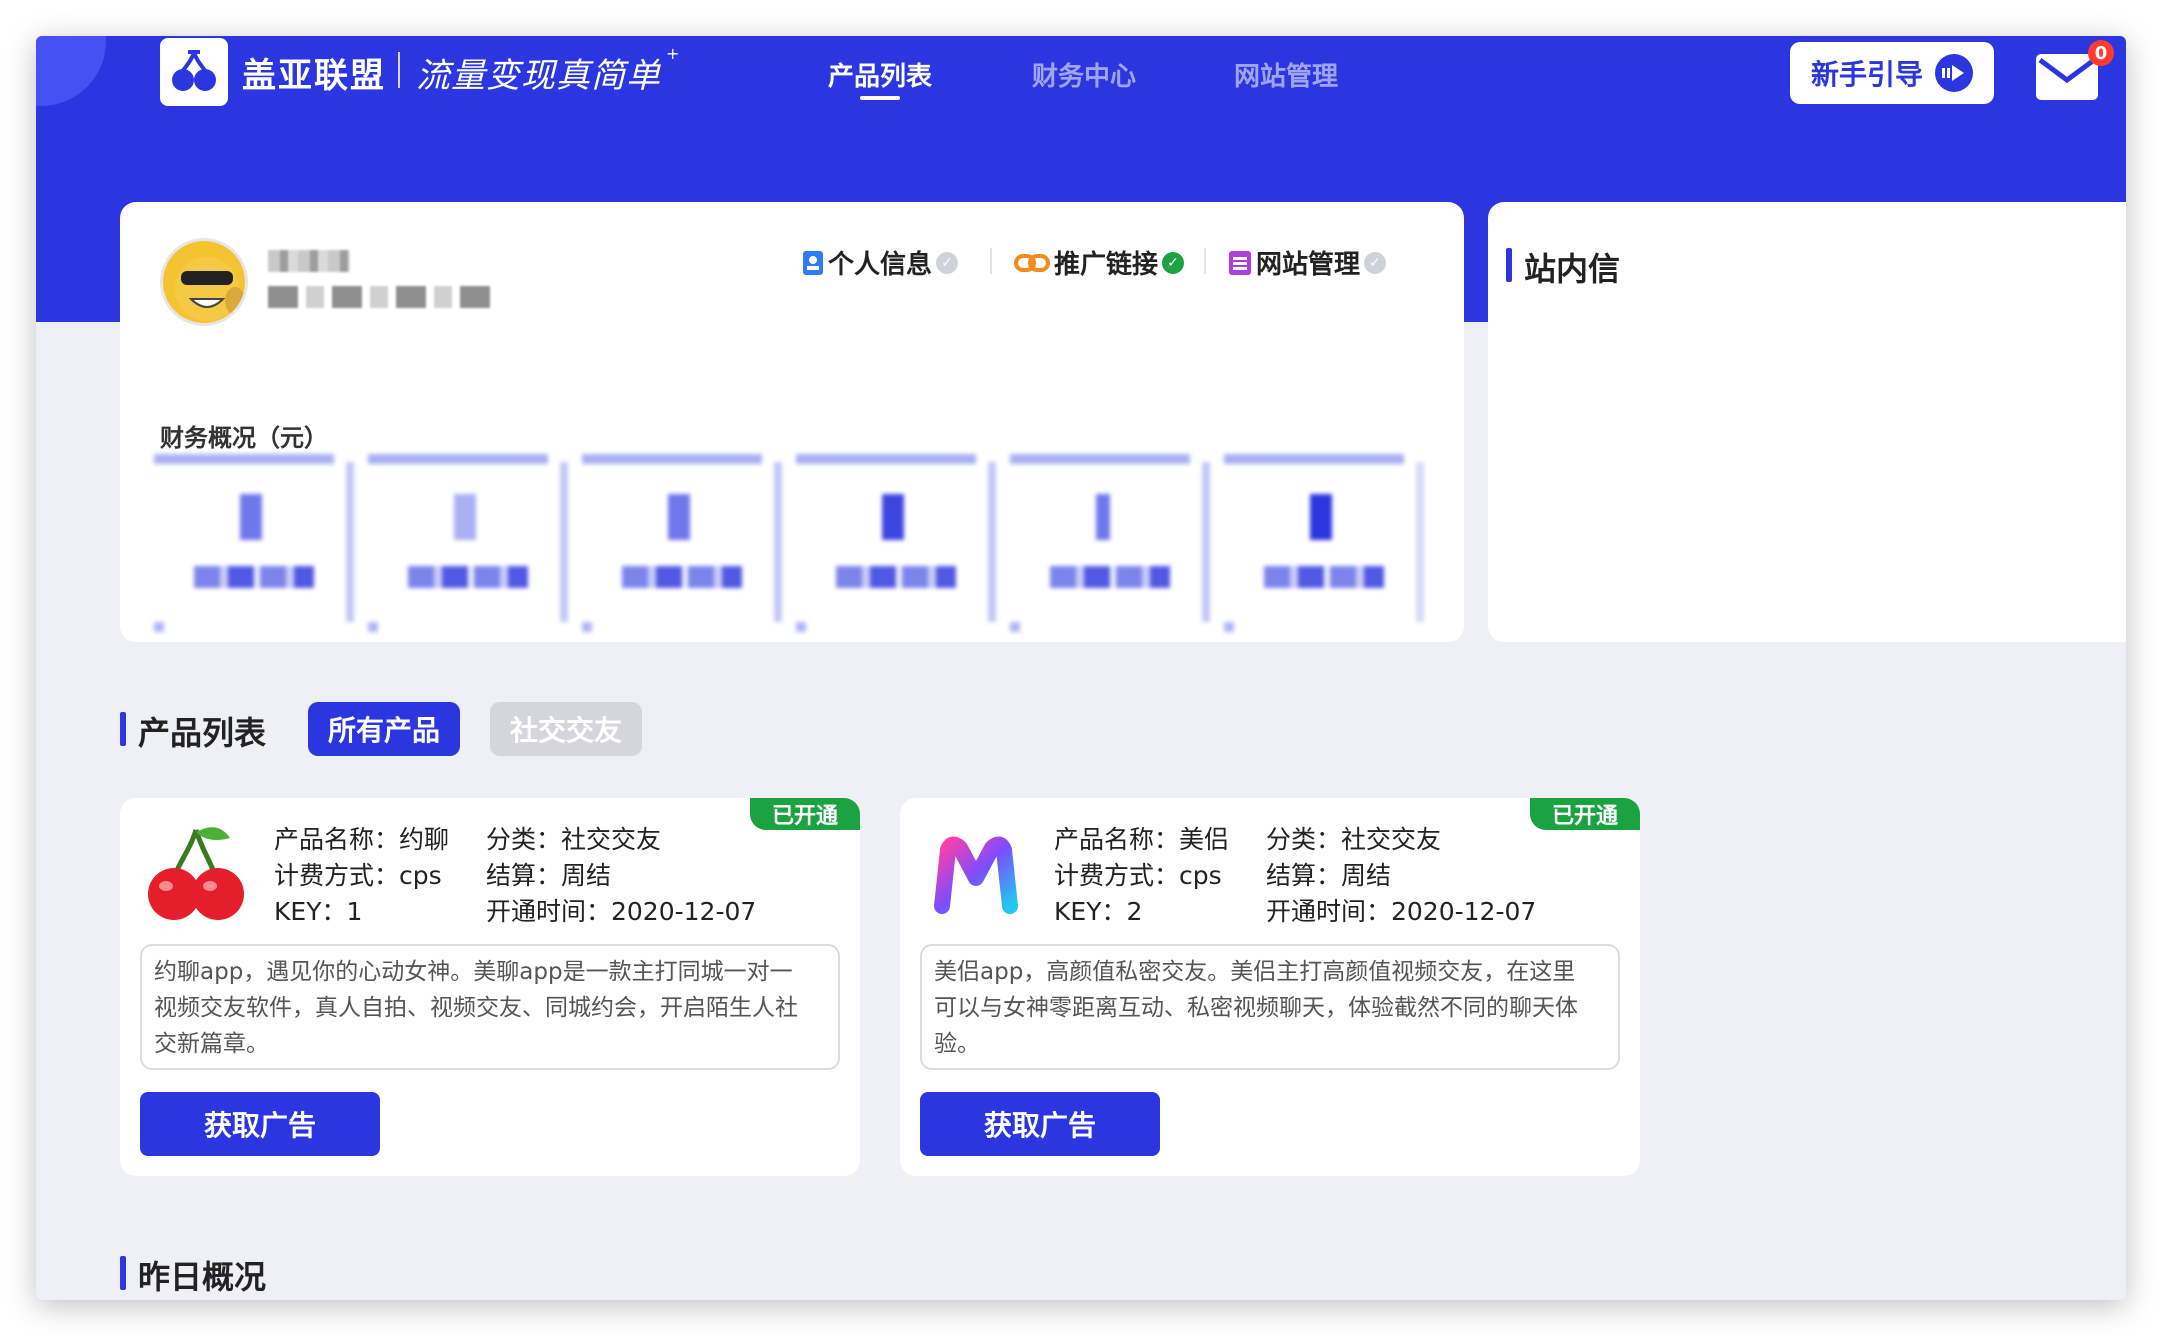  Describe the element at coordinates (880, 262) in the screenshot. I see `personal-info-link: 个人信息 ✓` at that location.